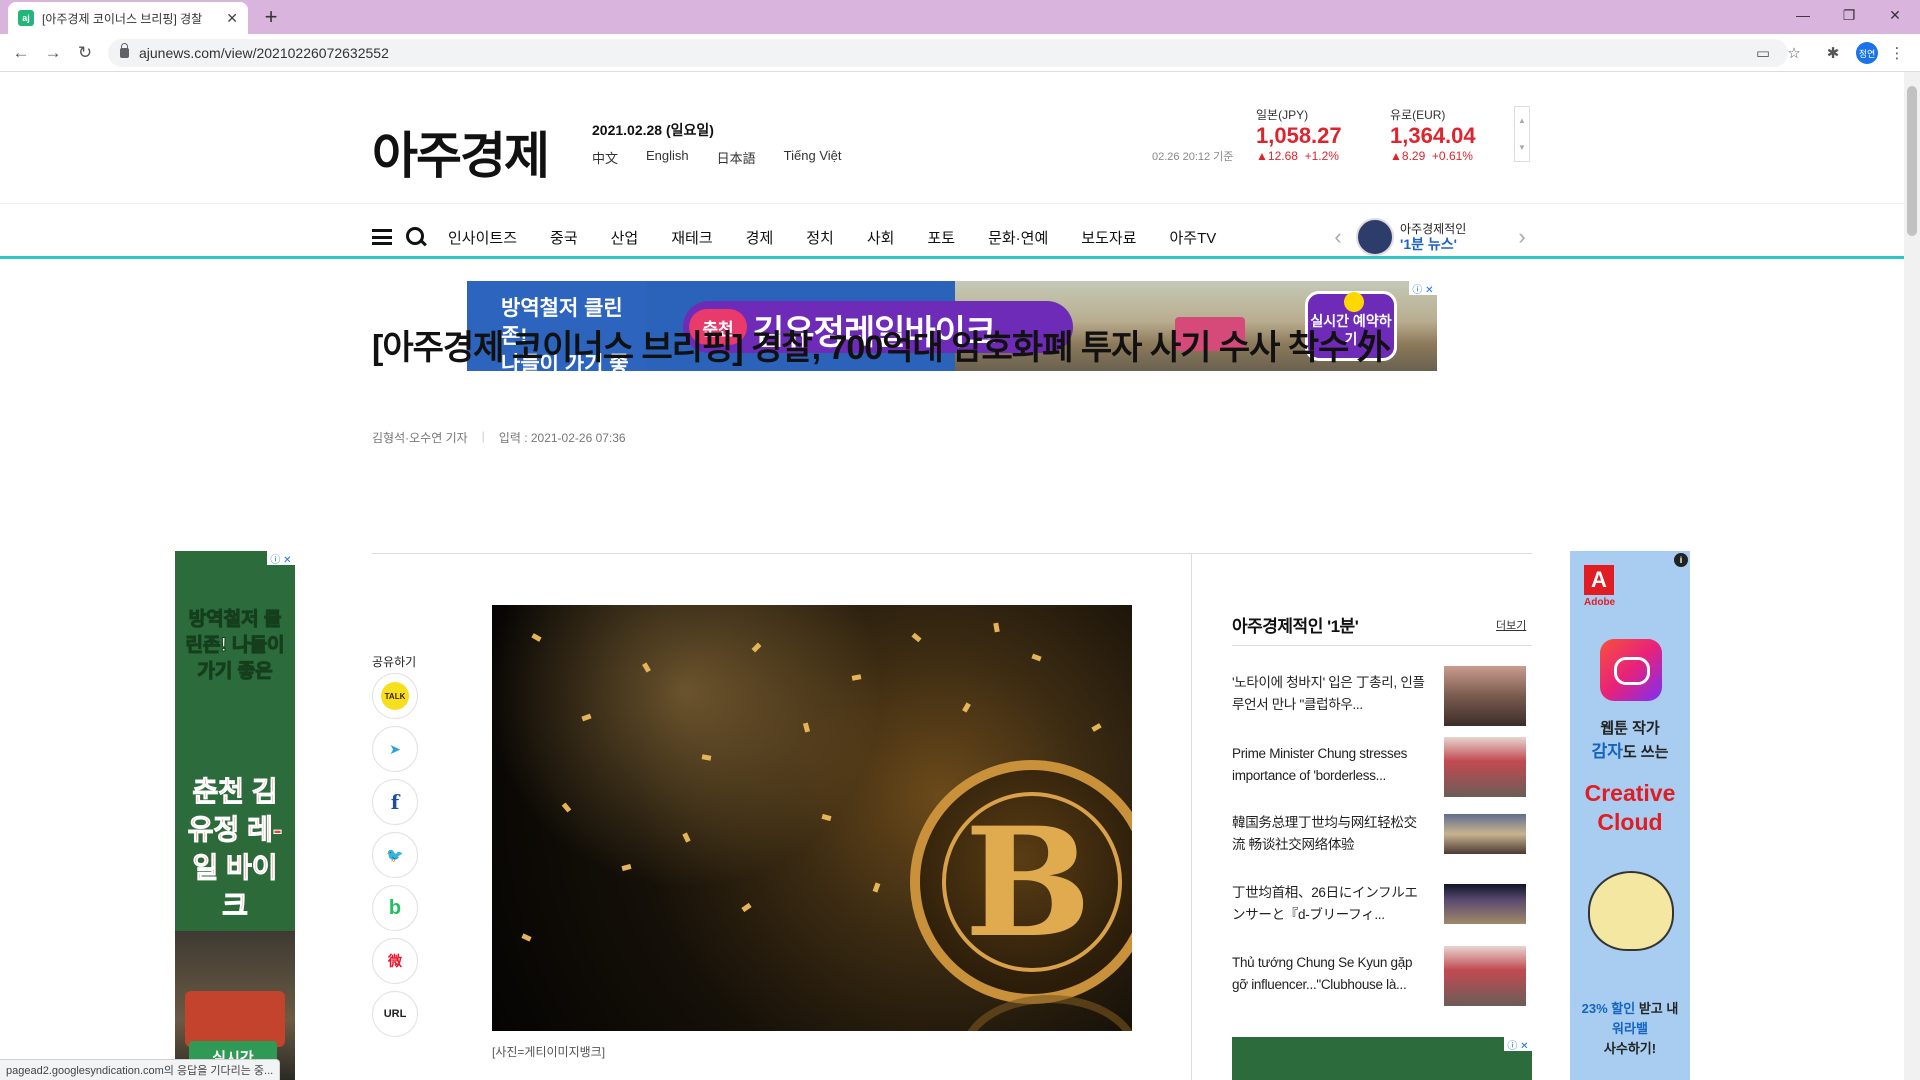  What do you see at coordinates (952, 553) in the screenshot?
I see `article-divider` at bounding box center [952, 553].